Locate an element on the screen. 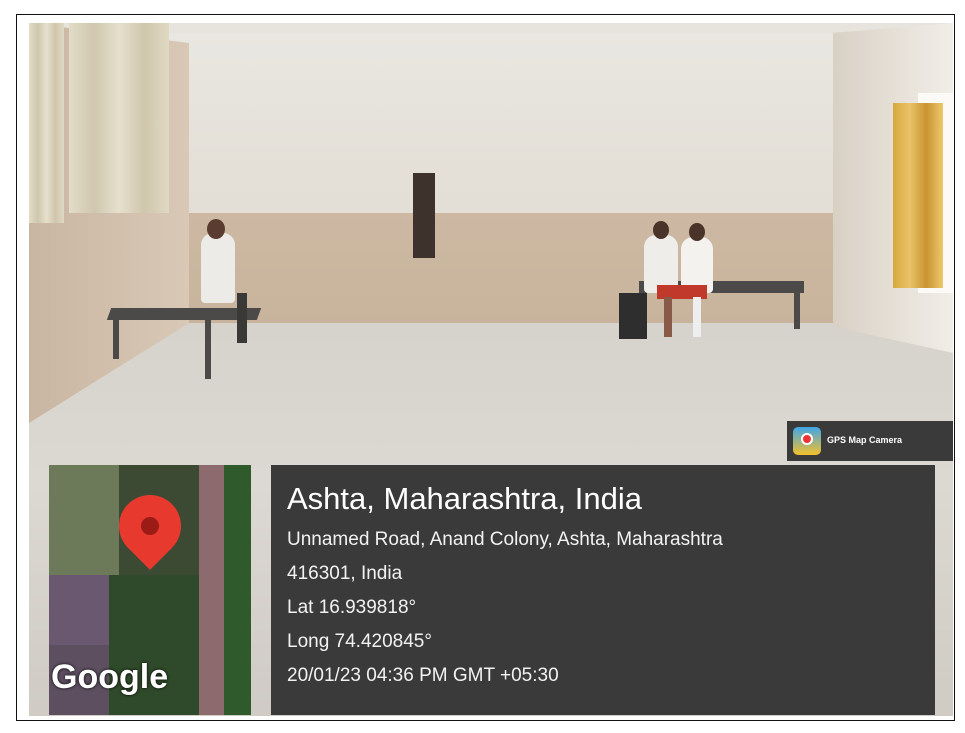 Image resolution: width=965 pixels, height=733 pixels. location-title: Ashta, Maharashtra, India is located at coordinates (464, 498).